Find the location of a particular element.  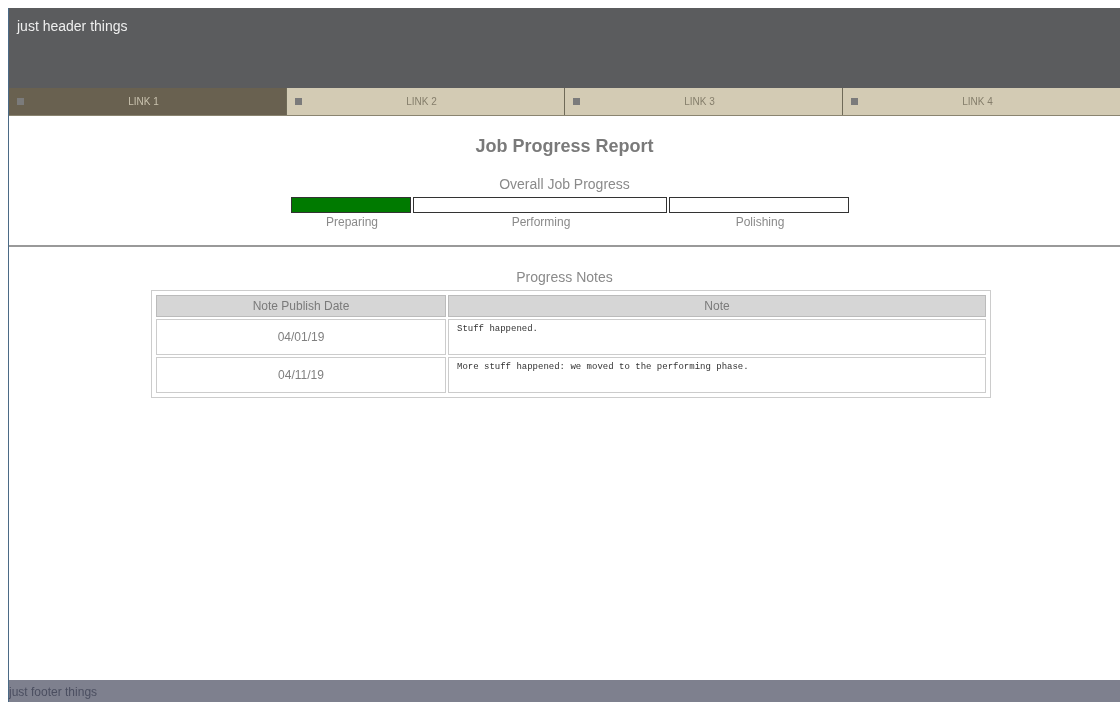

table-cell: 04/01/19 is located at coordinates (301, 337).